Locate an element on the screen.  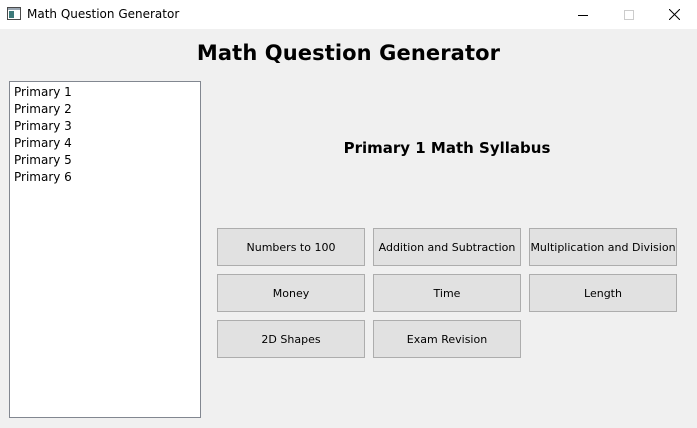
close-icon is located at coordinates (674, 14).